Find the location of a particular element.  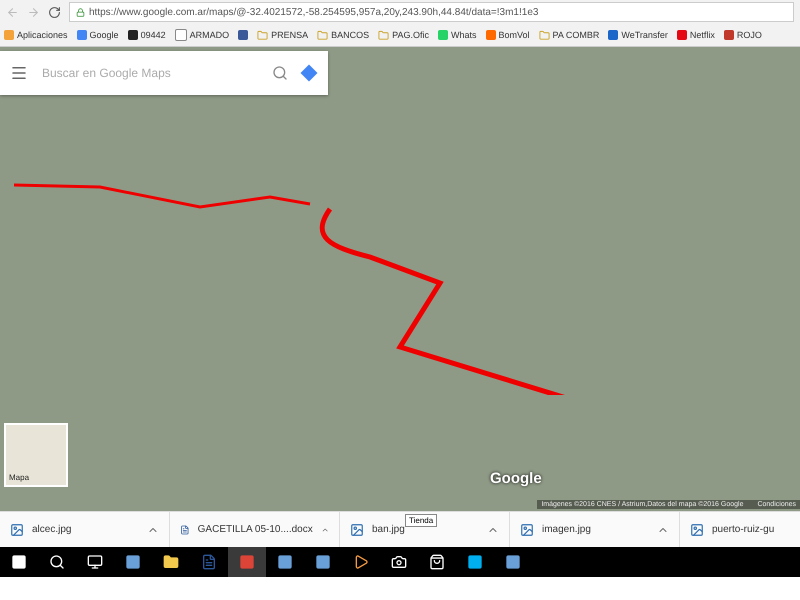

bookmark: BANCOS is located at coordinates (343, 35).